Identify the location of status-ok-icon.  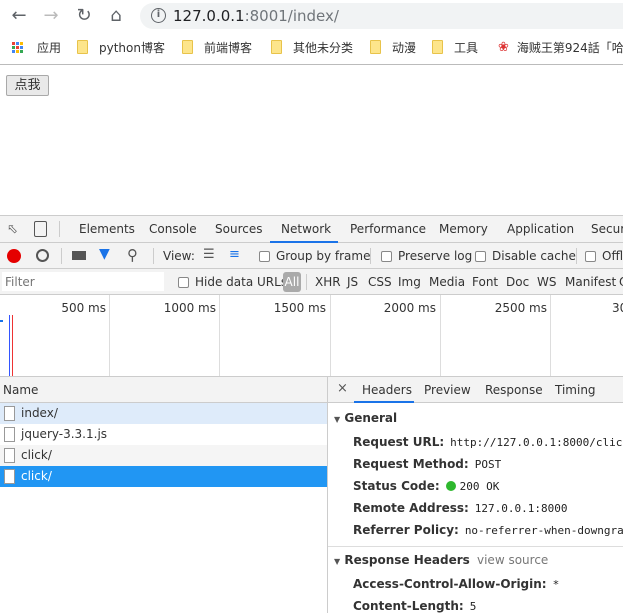
(450, 486).